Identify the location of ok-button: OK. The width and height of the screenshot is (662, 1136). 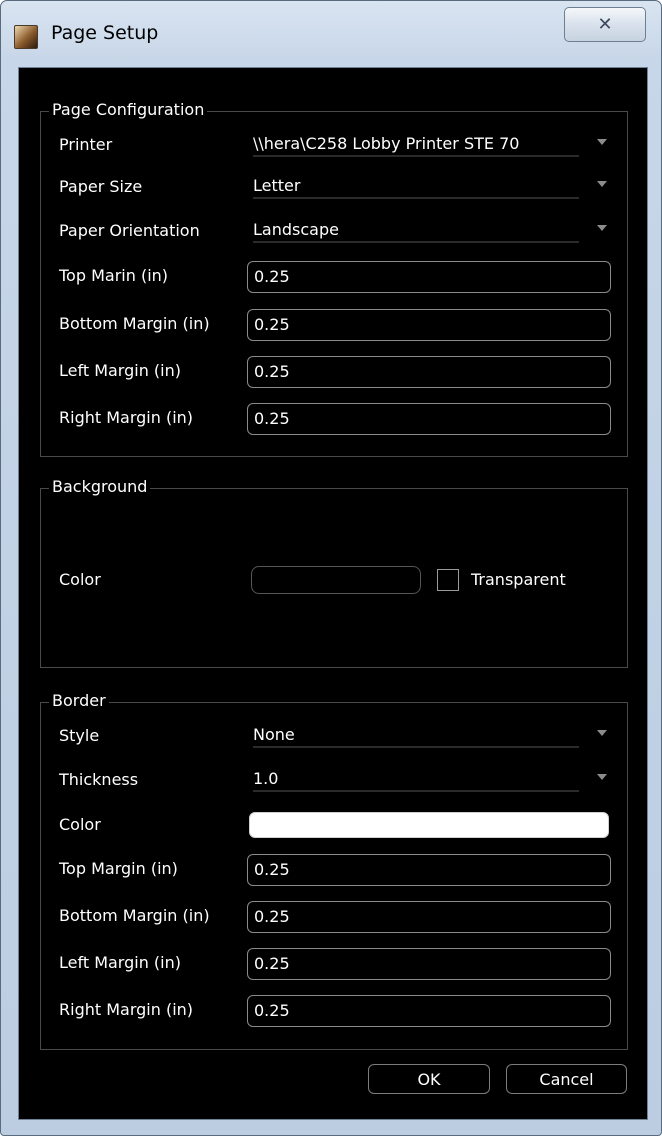
(429, 1079).